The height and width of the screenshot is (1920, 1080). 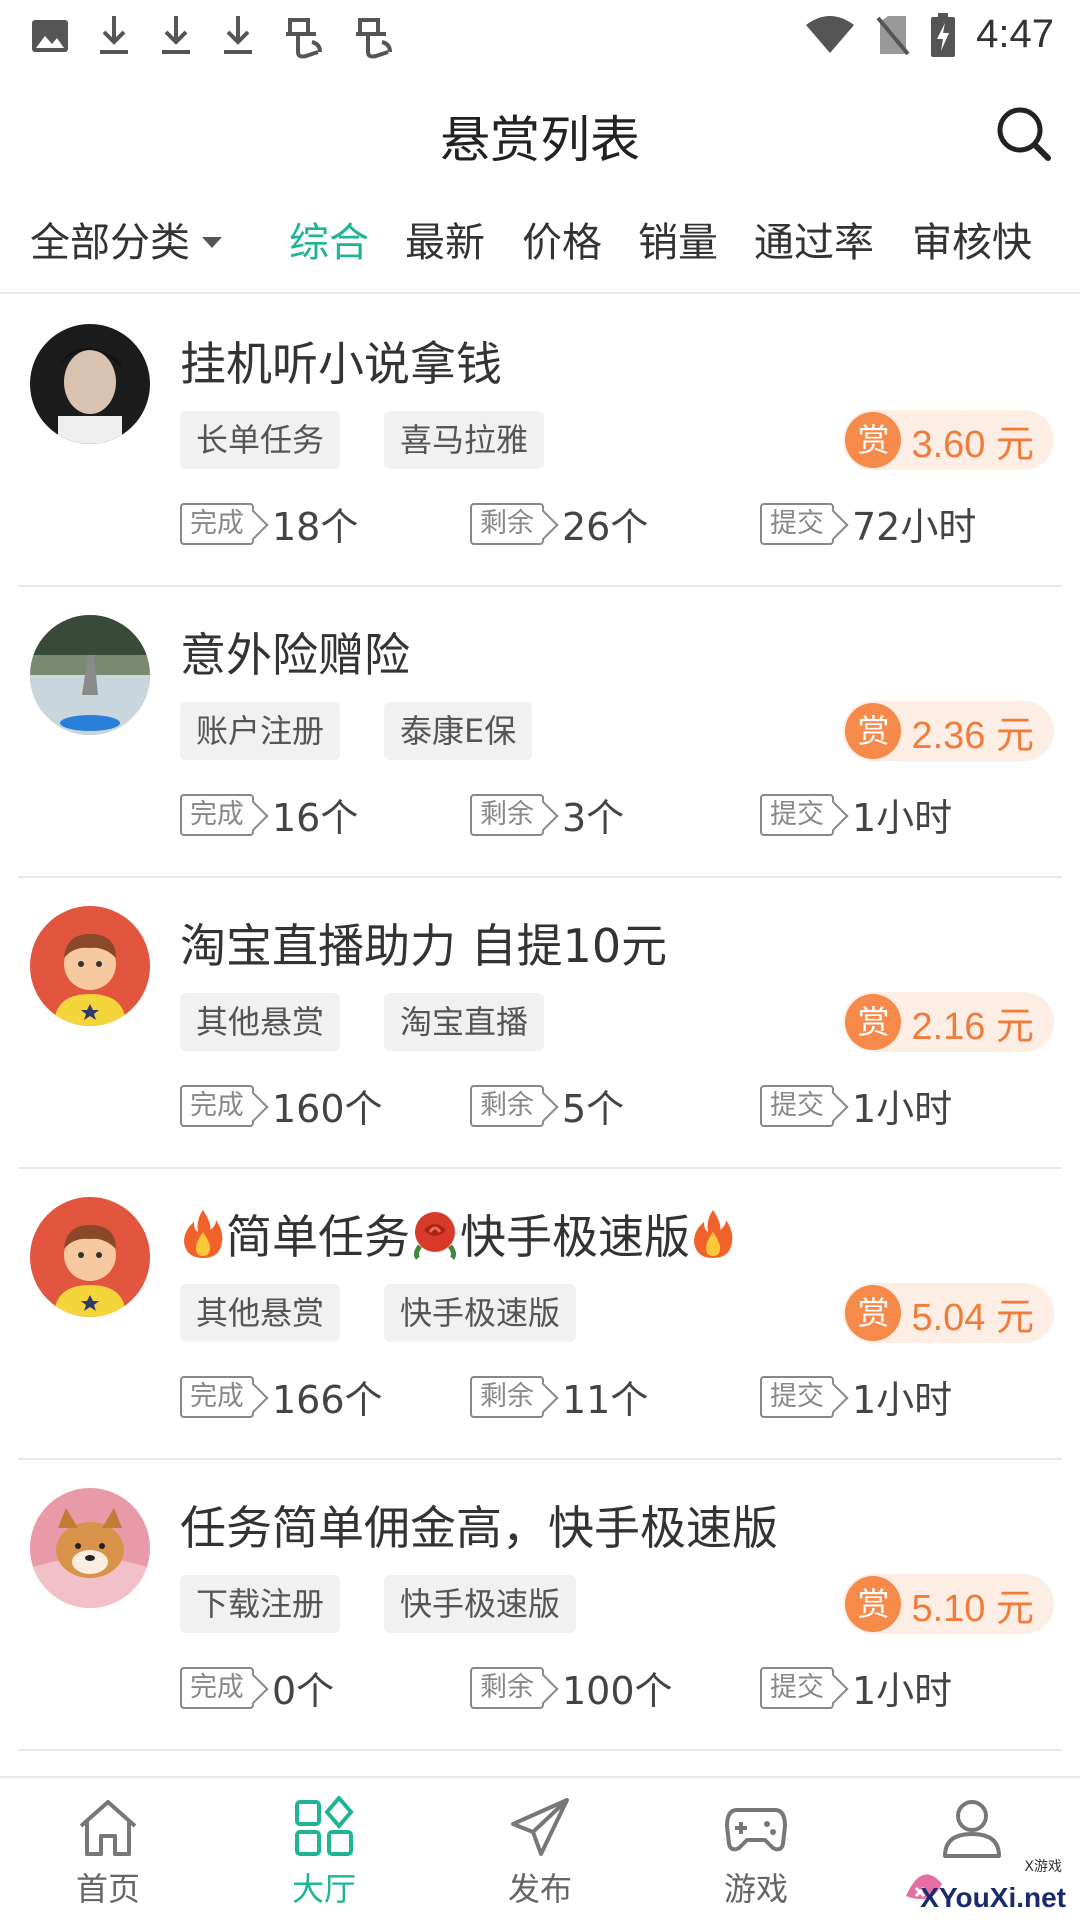 What do you see at coordinates (374, 38) in the screenshot?
I see `bug-icon` at bounding box center [374, 38].